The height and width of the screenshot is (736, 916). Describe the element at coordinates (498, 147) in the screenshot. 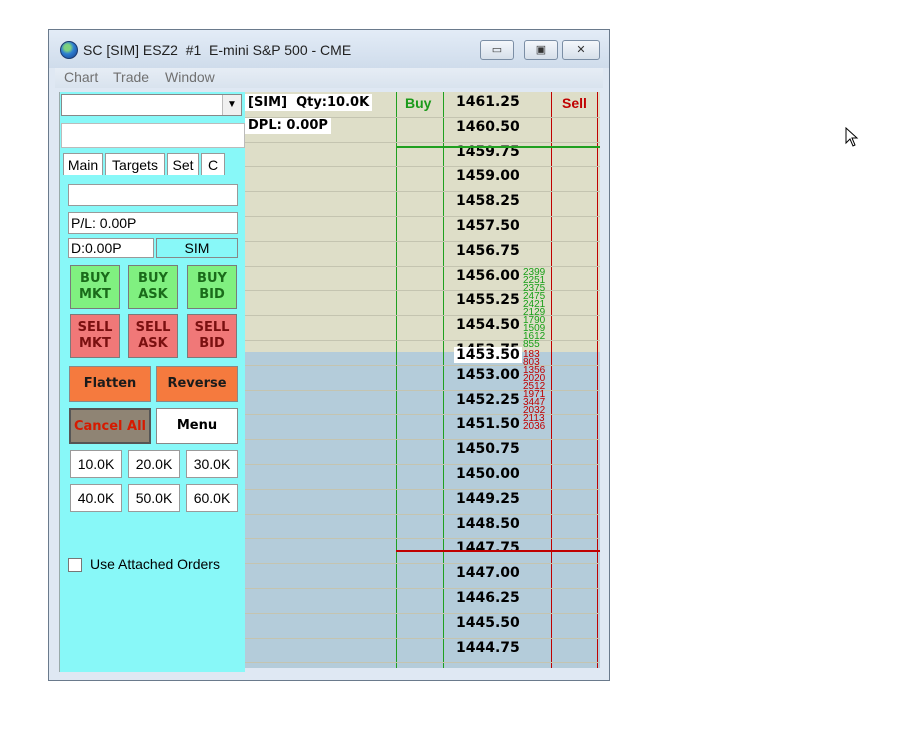

I see `high-marker-line` at that location.